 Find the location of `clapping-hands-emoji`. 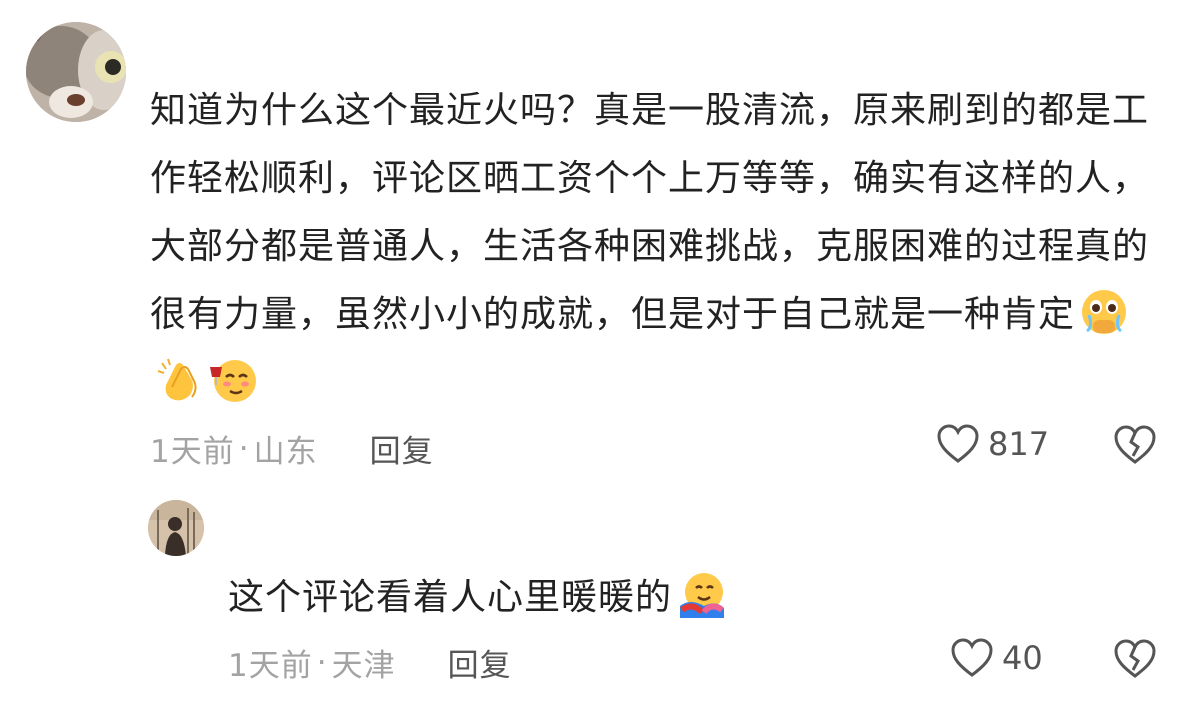

clapping-hands-emoji is located at coordinates (179, 380).